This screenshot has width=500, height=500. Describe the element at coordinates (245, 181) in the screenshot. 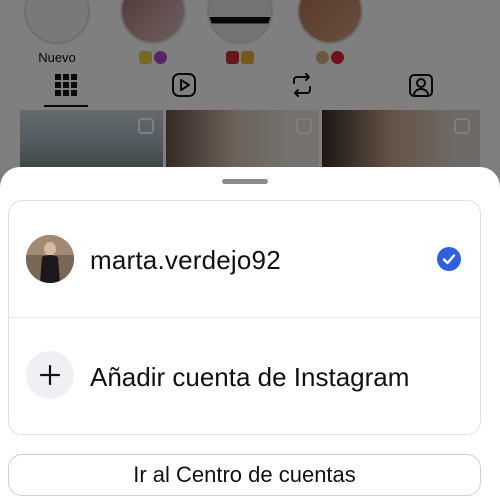

I see `sheet-drag-handle` at that location.